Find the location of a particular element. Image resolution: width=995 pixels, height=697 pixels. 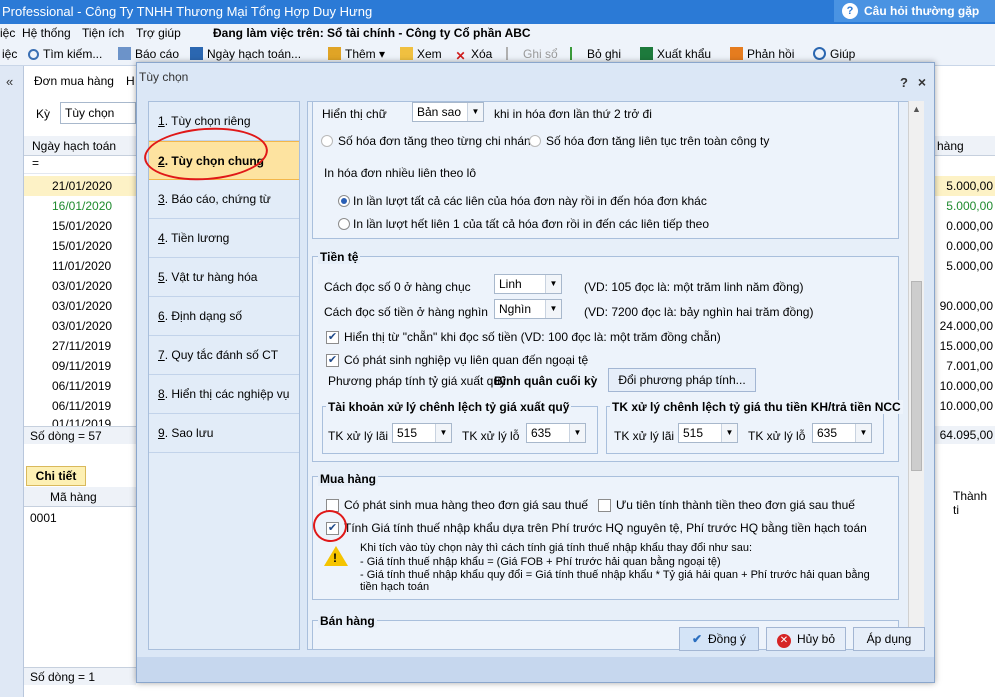

rate-method-label: Phương pháp tính tỷ giá xuất quỹ: is located at coordinates (419, 381).